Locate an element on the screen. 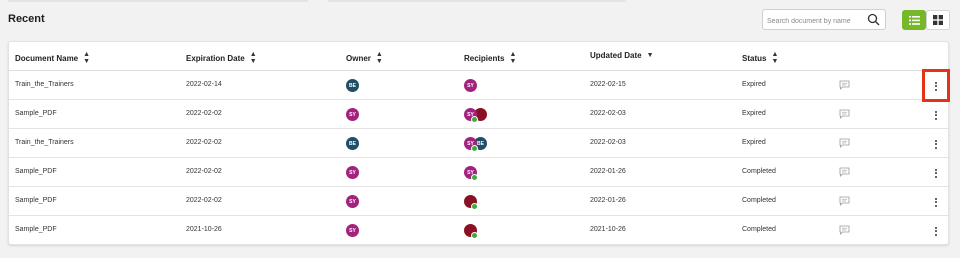 The height and width of the screenshot is (258, 960). recent-header: Recent is located at coordinates (479, 20).